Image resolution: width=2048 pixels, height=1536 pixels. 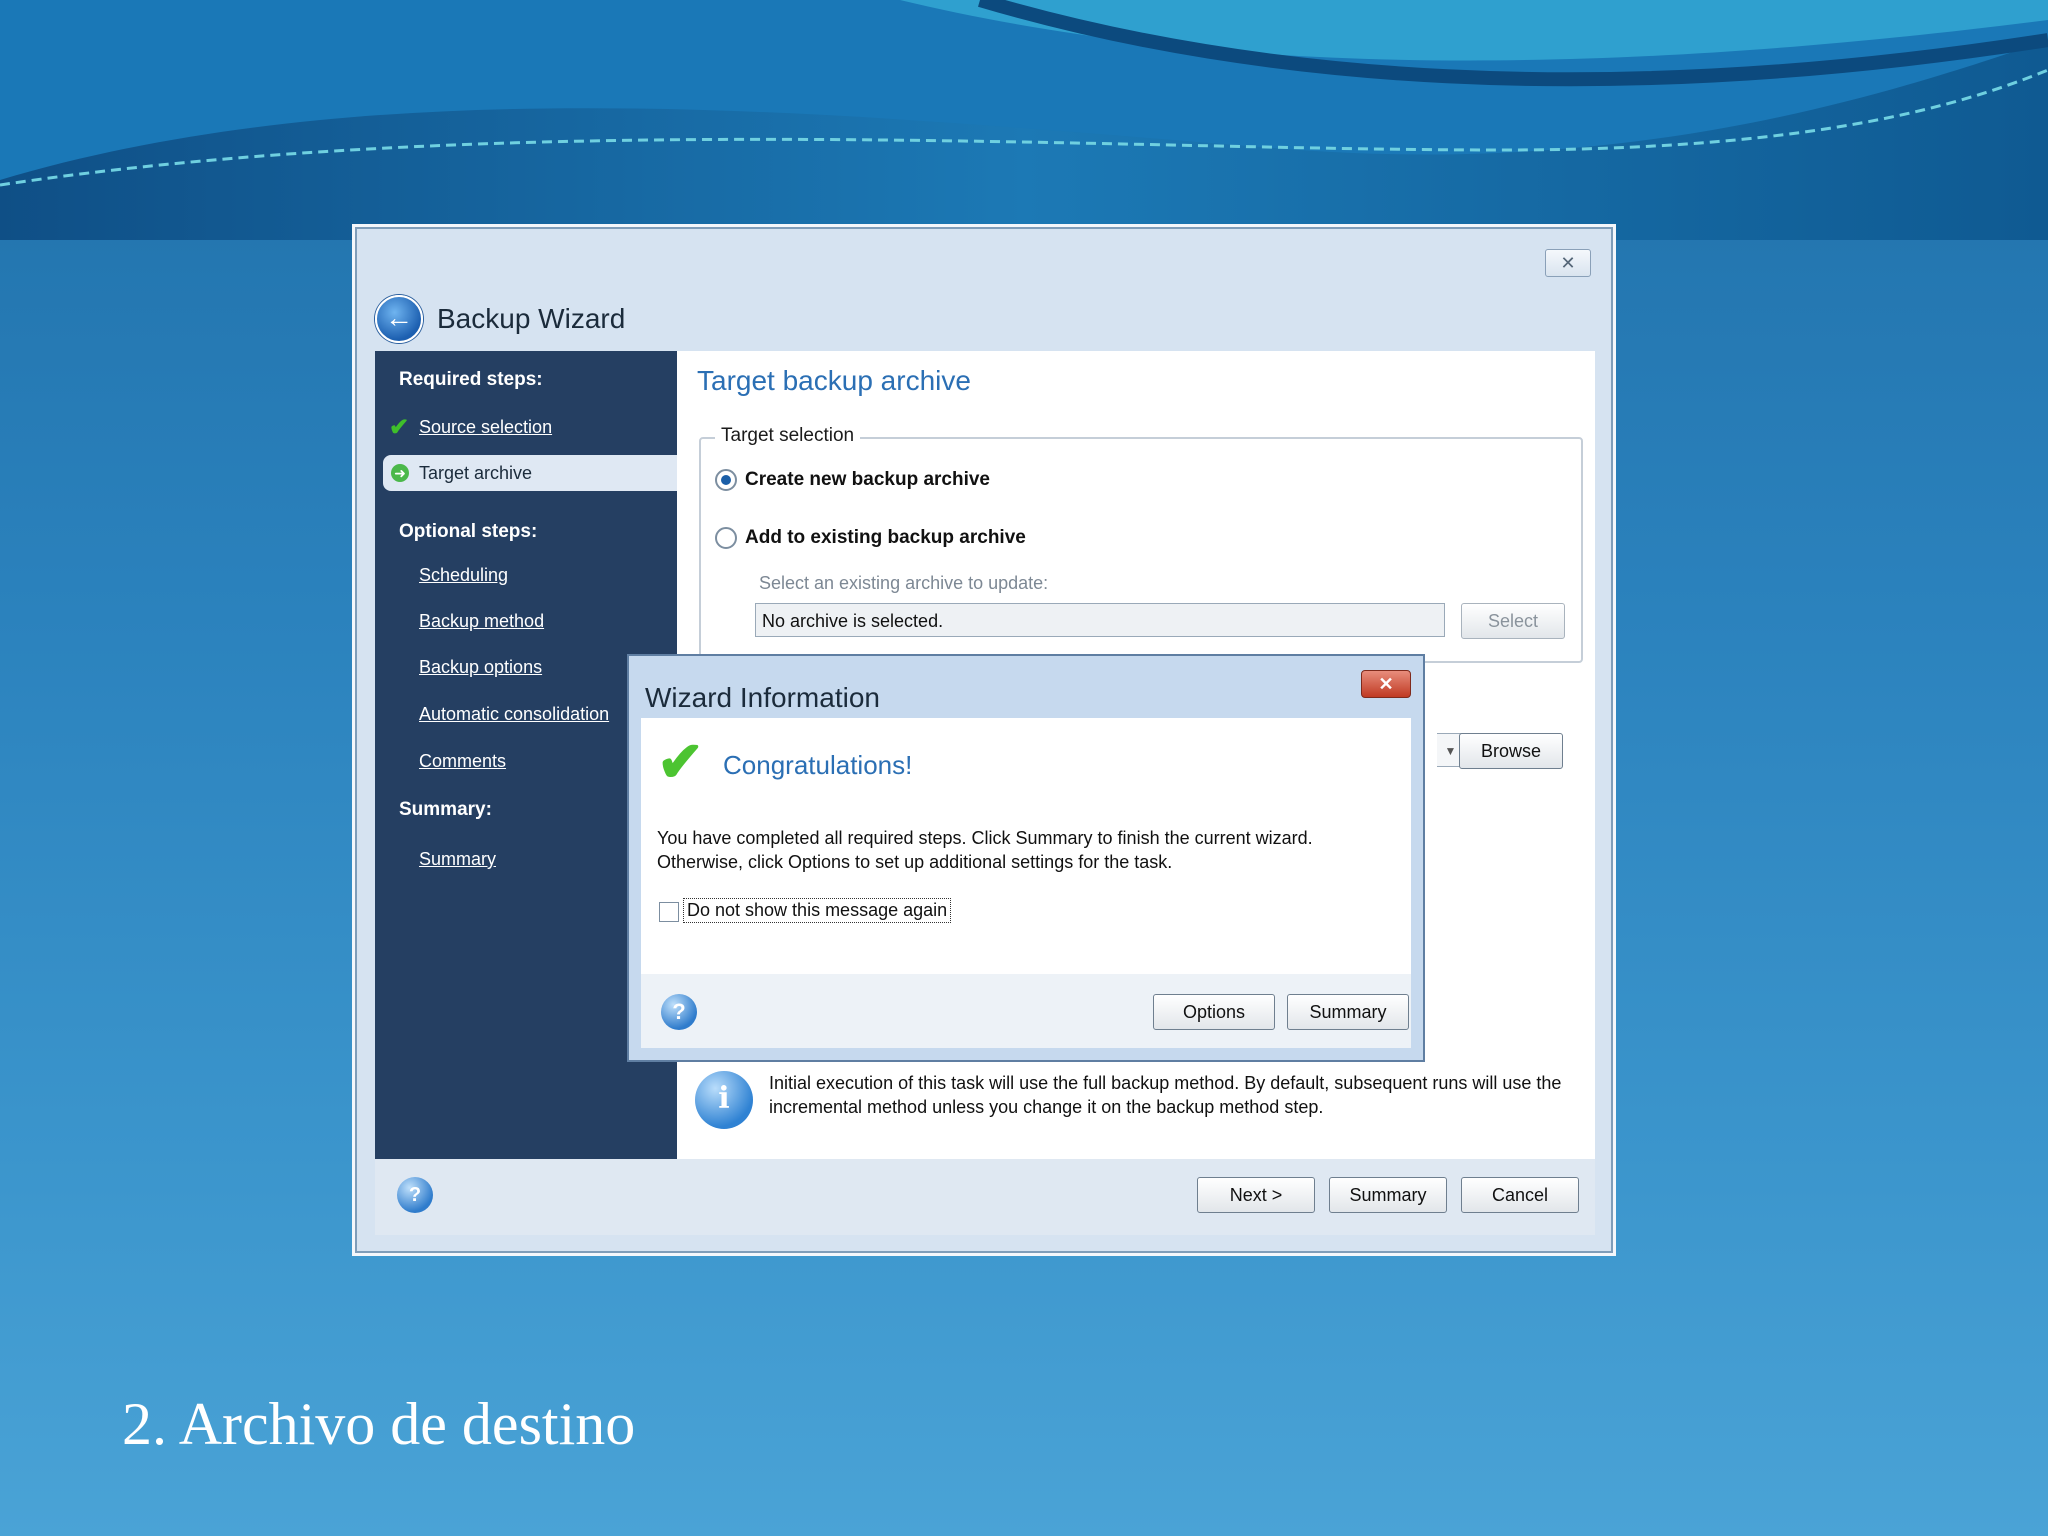 I want to click on next-button: Next >, so click(x=1256, y=1195).